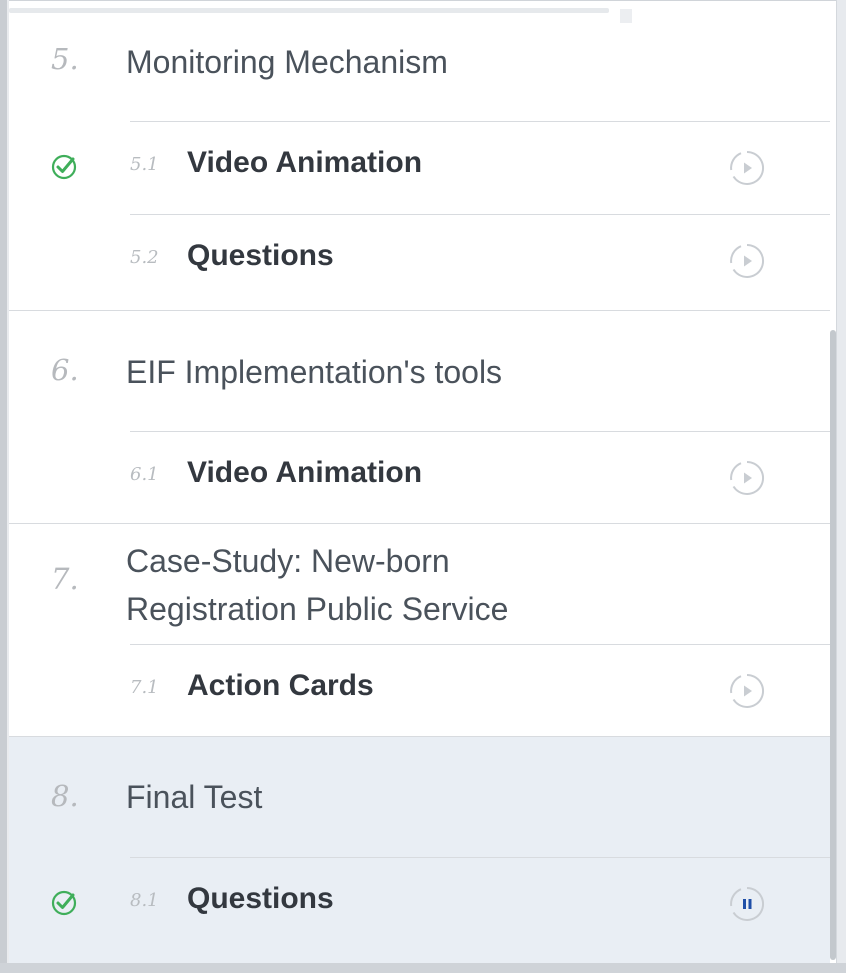 Image resolution: width=846 pixels, height=973 pixels. I want to click on window-frame-bottom, so click(423, 968).